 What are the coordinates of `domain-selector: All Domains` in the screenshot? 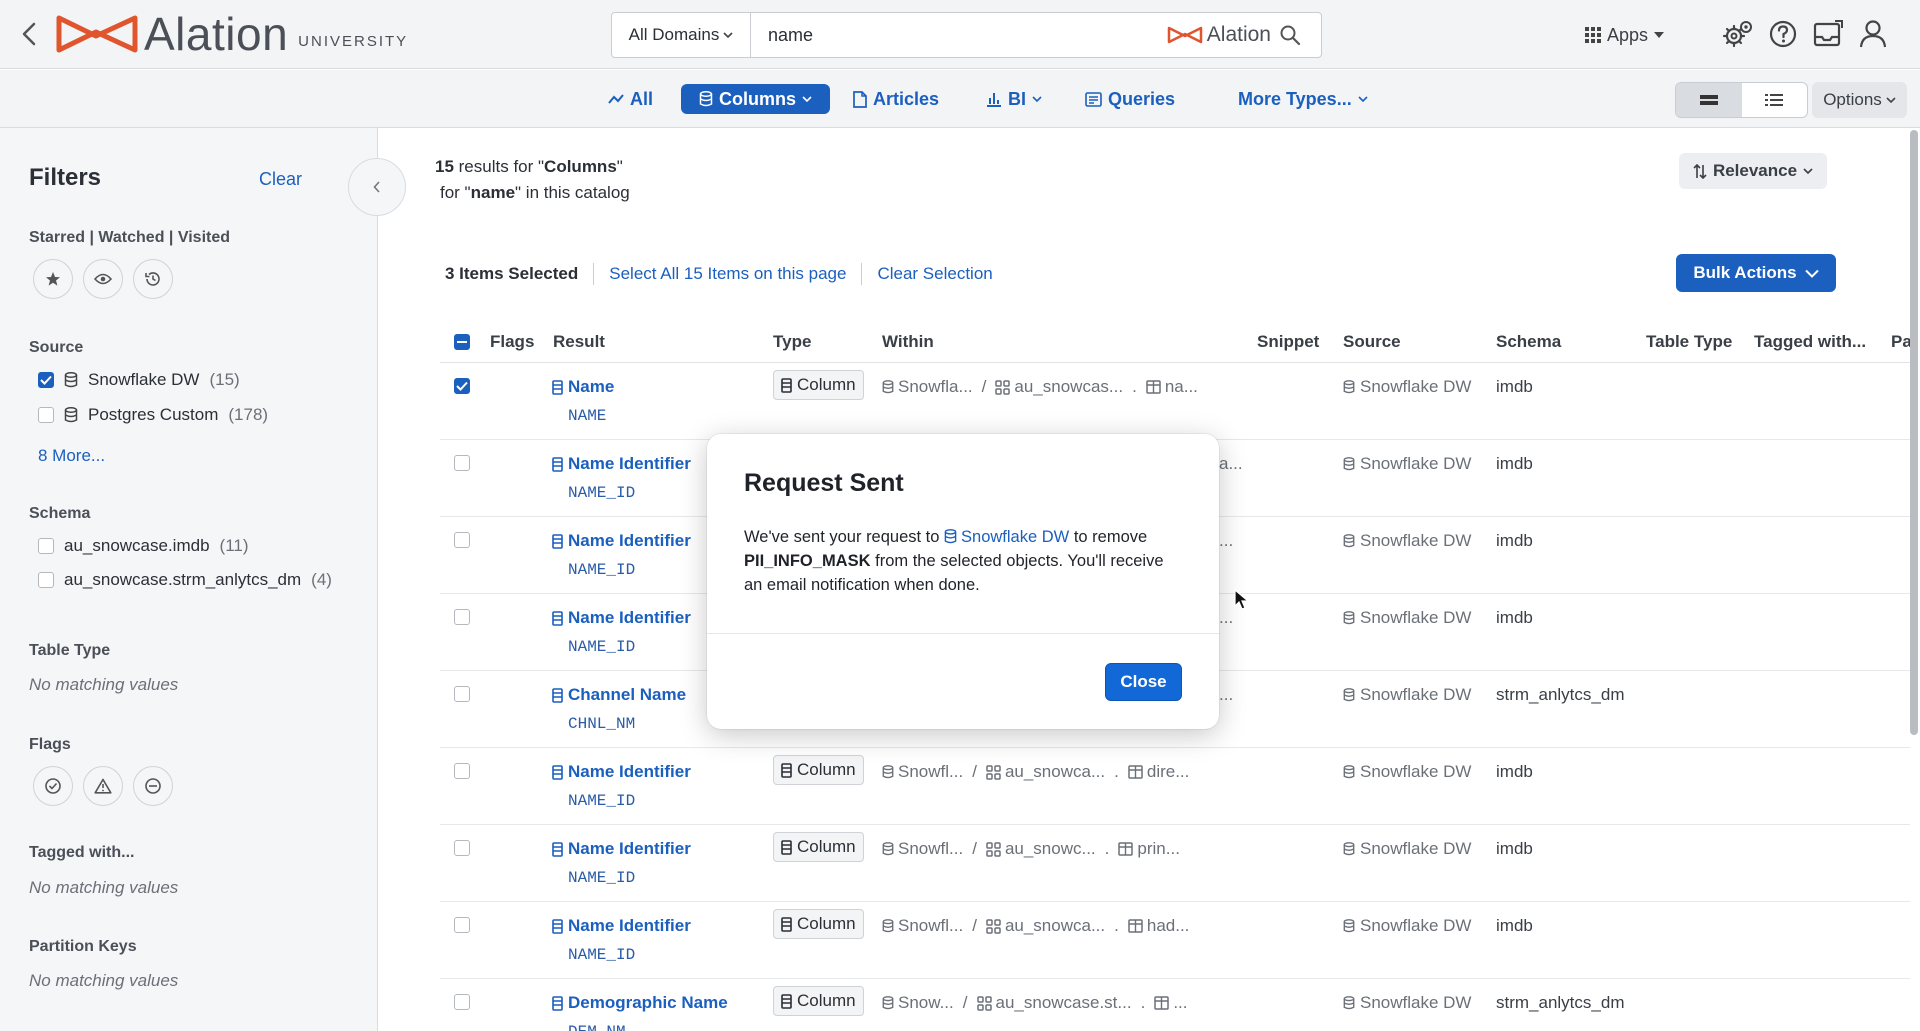 It's located at (681, 35).